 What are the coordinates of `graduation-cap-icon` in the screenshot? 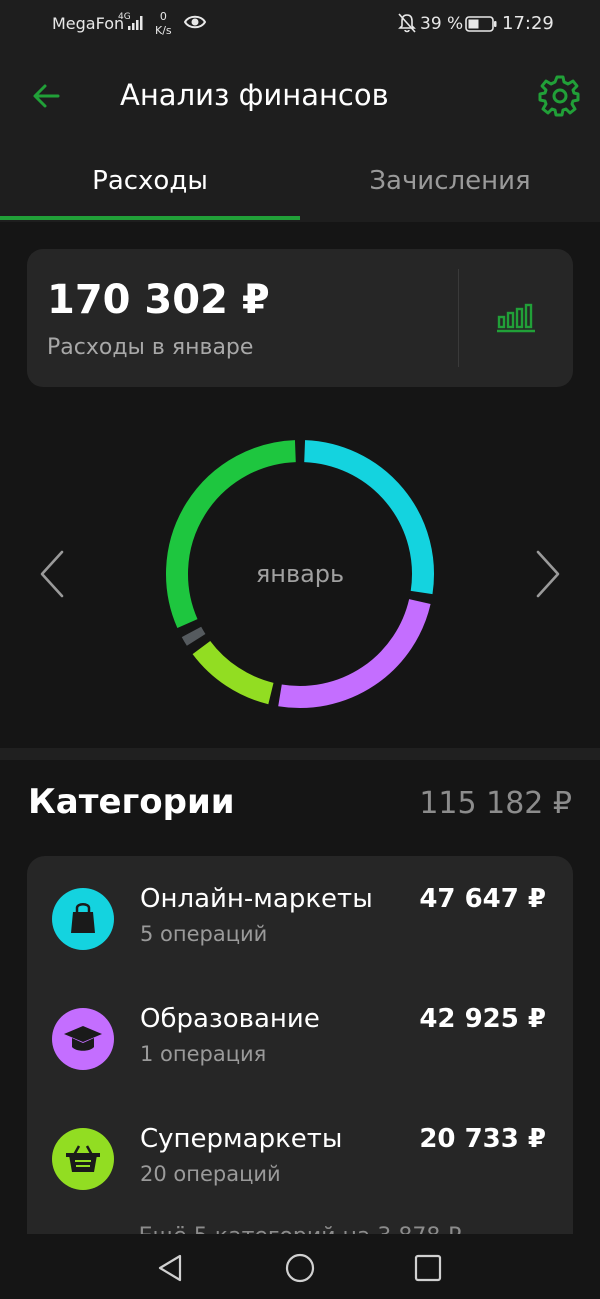 It's located at (83, 1039).